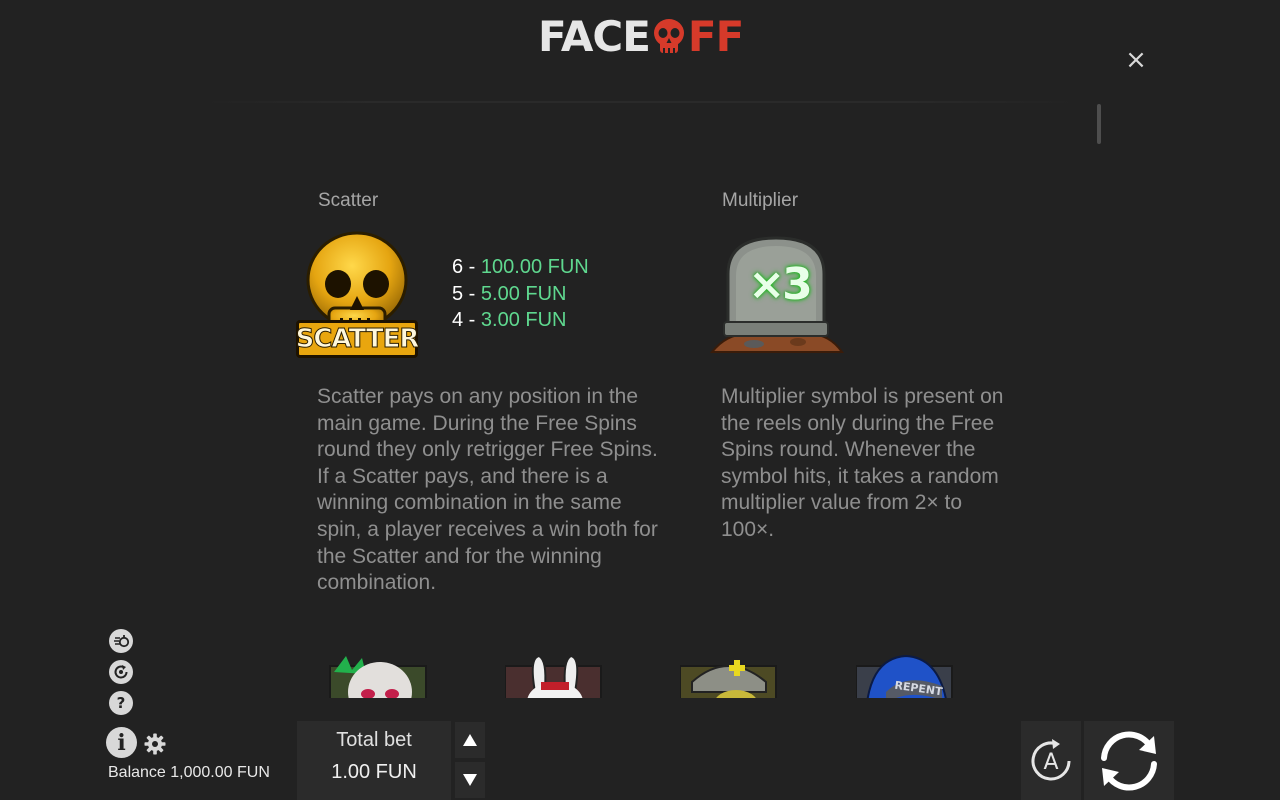 This screenshot has height=800, width=1280. What do you see at coordinates (534, 267) in the screenshot?
I see `payout-value: 100.00 FUN` at bounding box center [534, 267].